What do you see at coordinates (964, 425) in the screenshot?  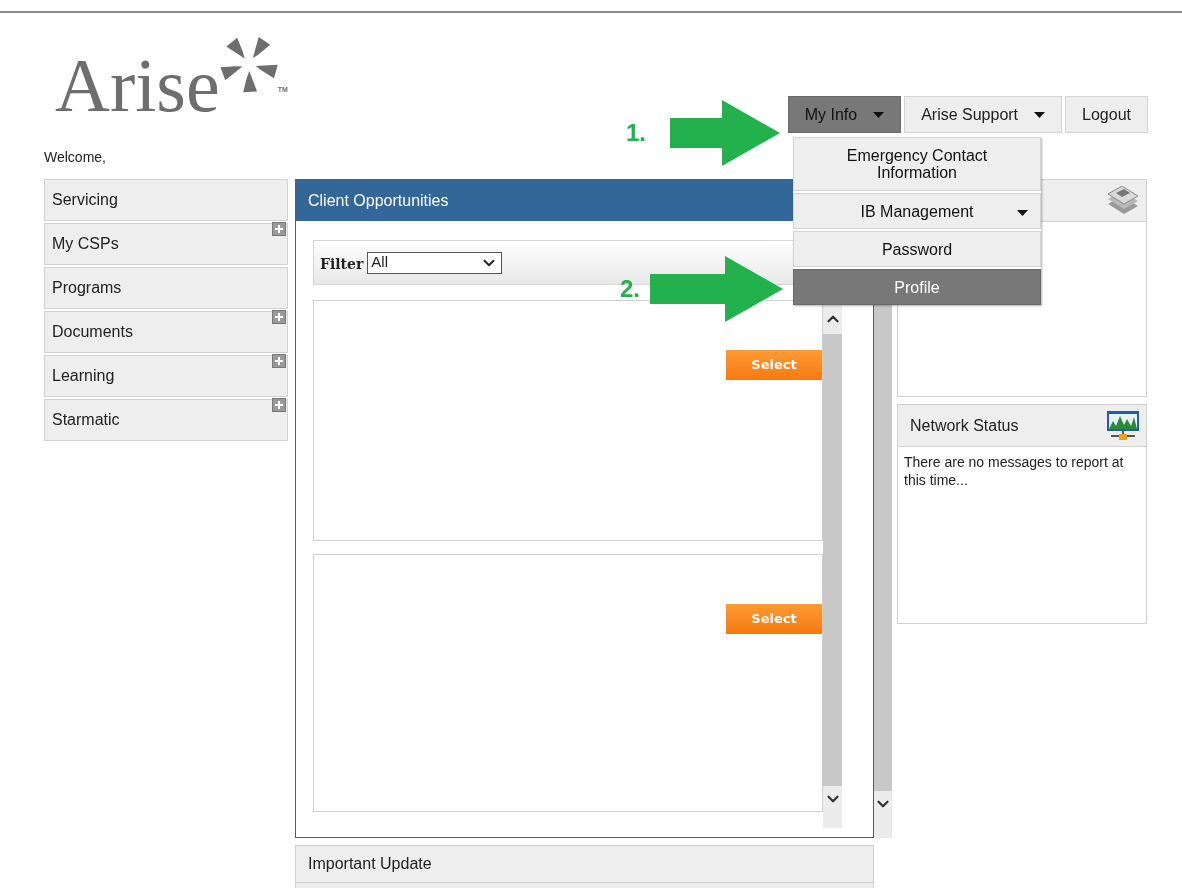 I see `panel-title: Network Status` at bounding box center [964, 425].